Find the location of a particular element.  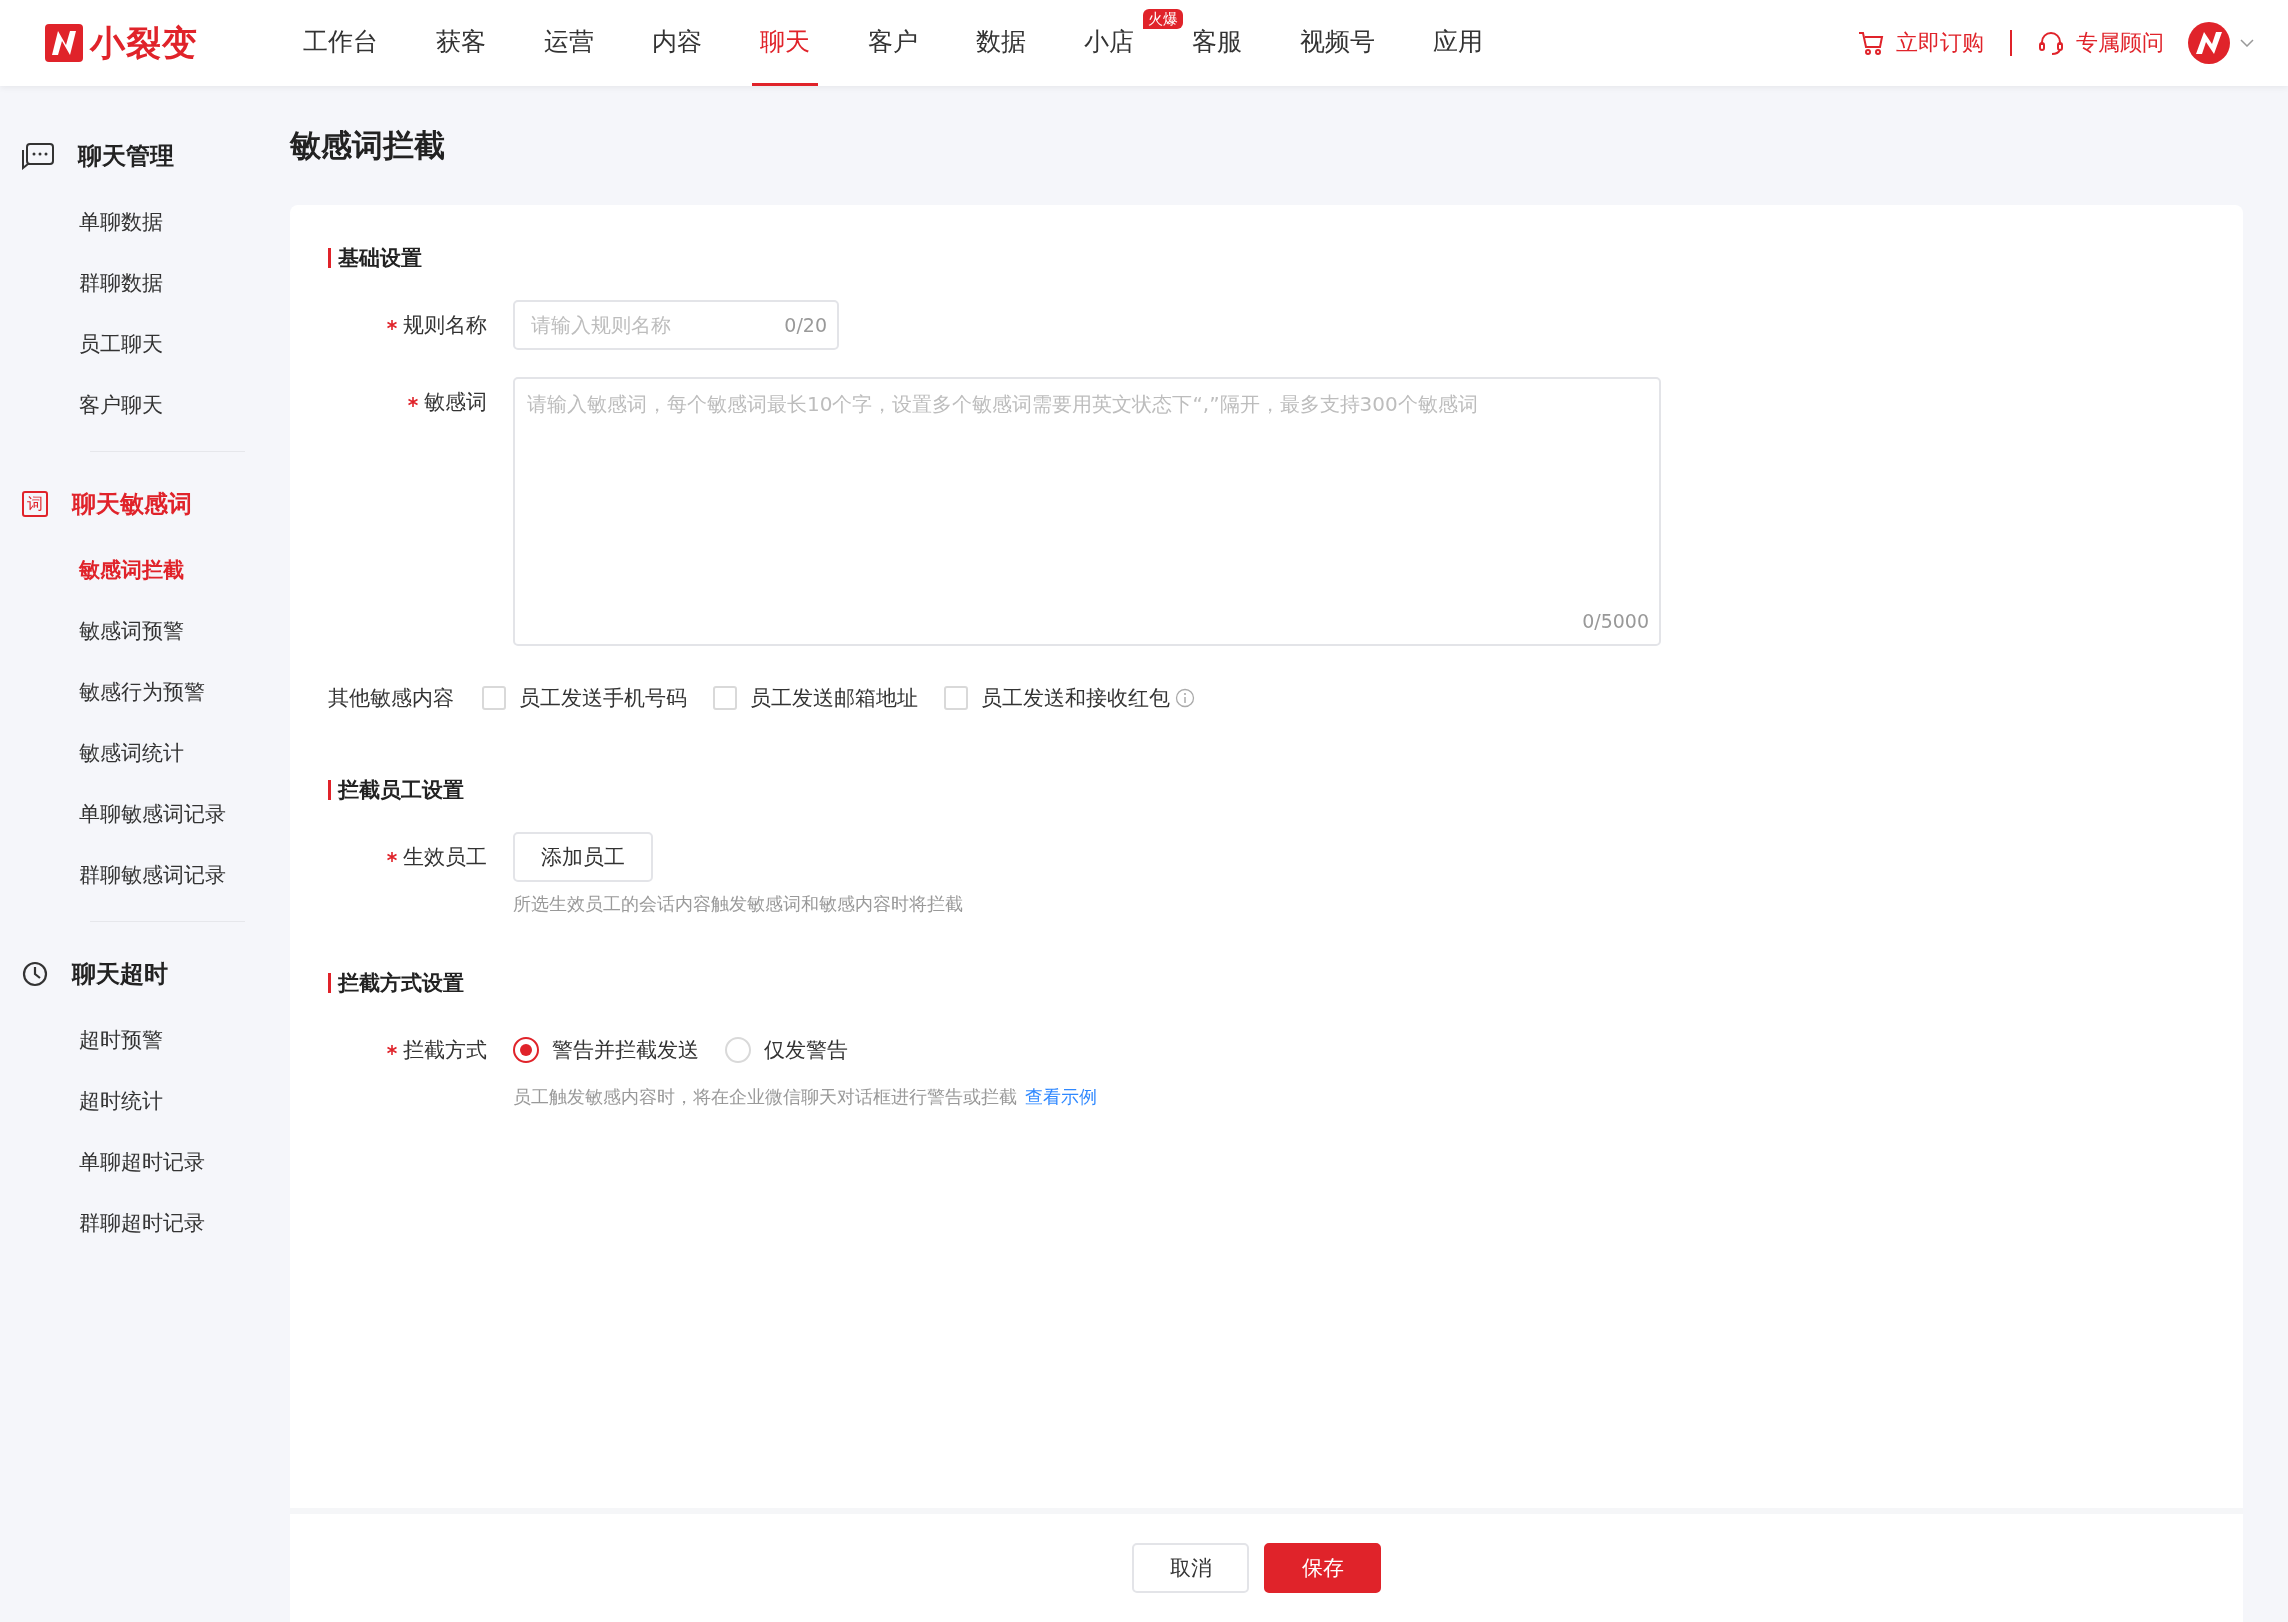

section-title: 拦截方式设置 is located at coordinates (401, 983).